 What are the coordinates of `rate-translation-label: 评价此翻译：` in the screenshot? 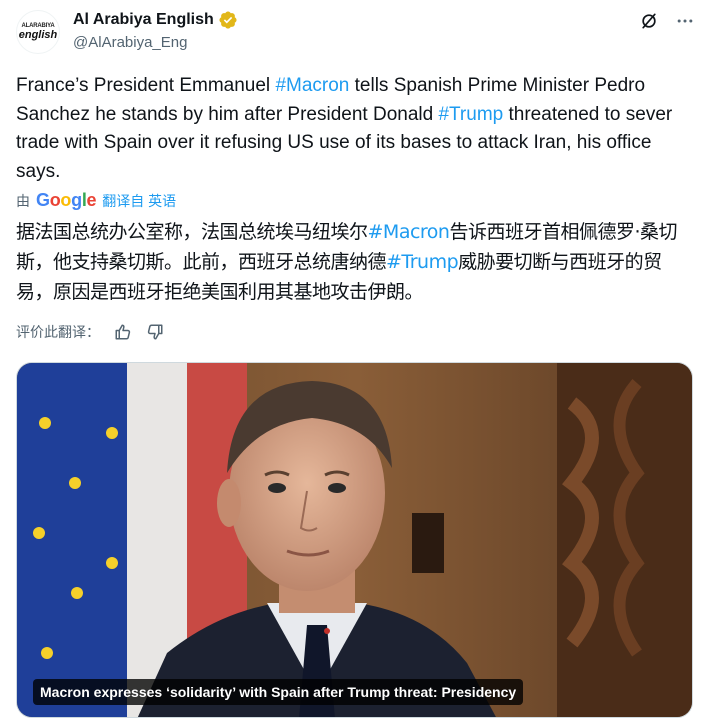 It's located at (58, 332).